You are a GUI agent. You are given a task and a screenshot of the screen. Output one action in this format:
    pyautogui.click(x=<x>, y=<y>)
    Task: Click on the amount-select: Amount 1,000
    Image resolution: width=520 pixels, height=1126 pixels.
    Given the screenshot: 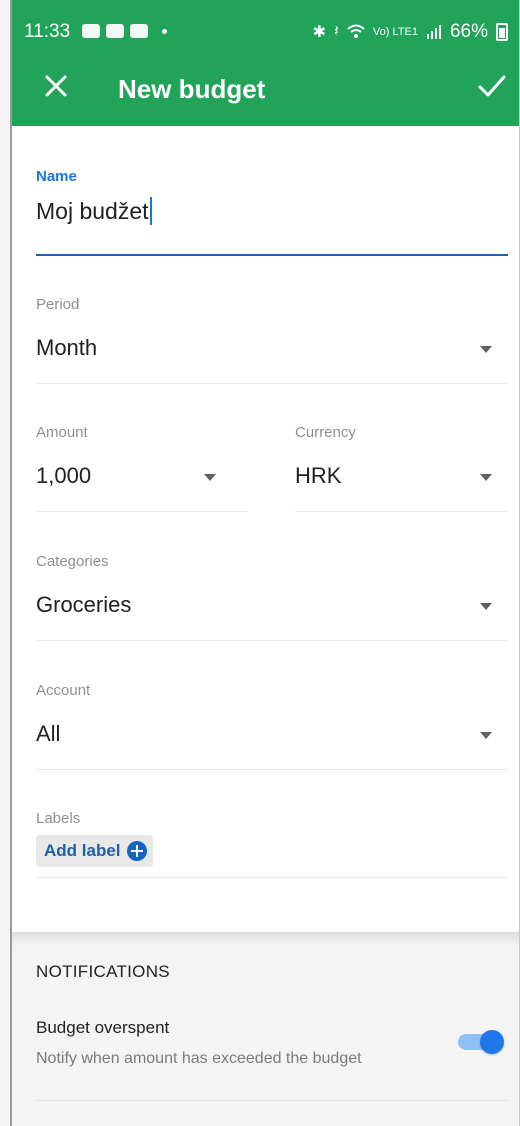 What is the action you would take?
    pyautogui.click(x=142, y=468)
    